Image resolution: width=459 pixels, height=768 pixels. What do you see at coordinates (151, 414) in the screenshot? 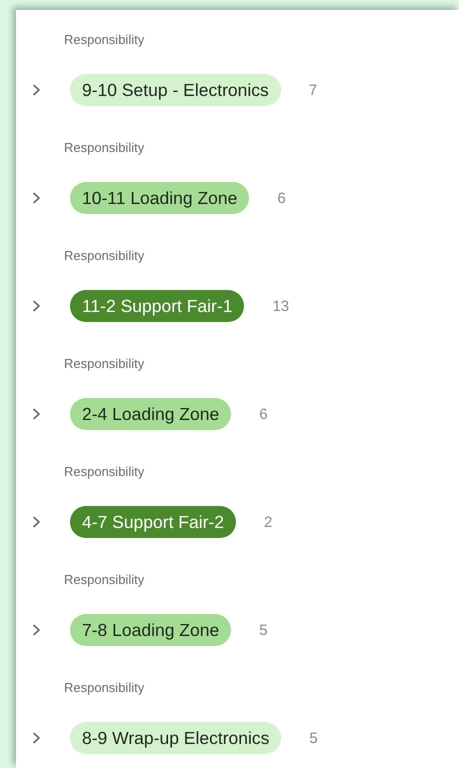
I see `group-tag: 2-4 Loading Zone` at bounding box center [151, 414].